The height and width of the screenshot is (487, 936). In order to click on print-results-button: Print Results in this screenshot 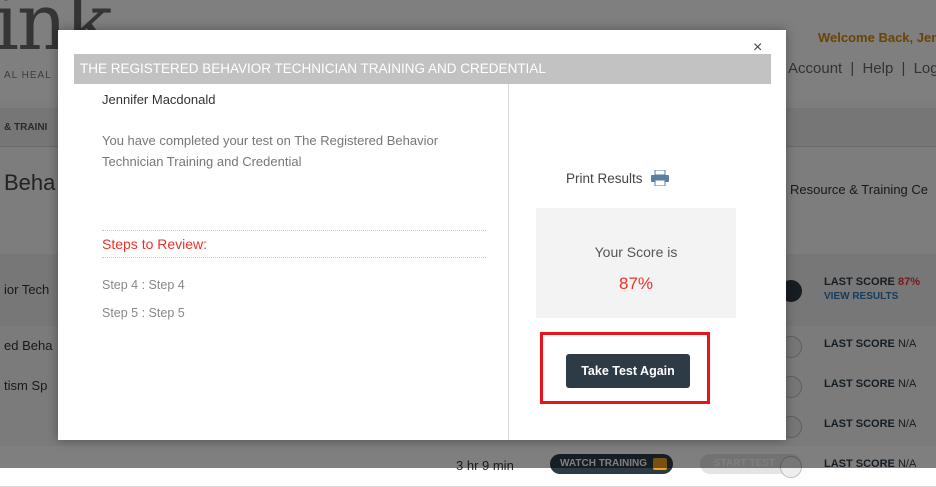, I will do `click(618, 179)`.